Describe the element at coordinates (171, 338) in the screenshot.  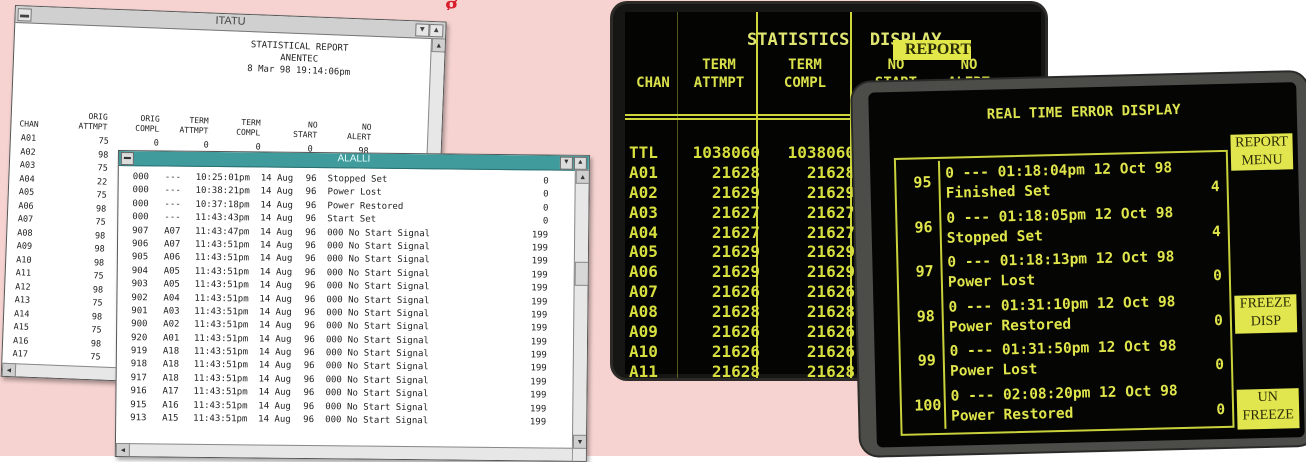
I see `log-channel: A01` at that location.